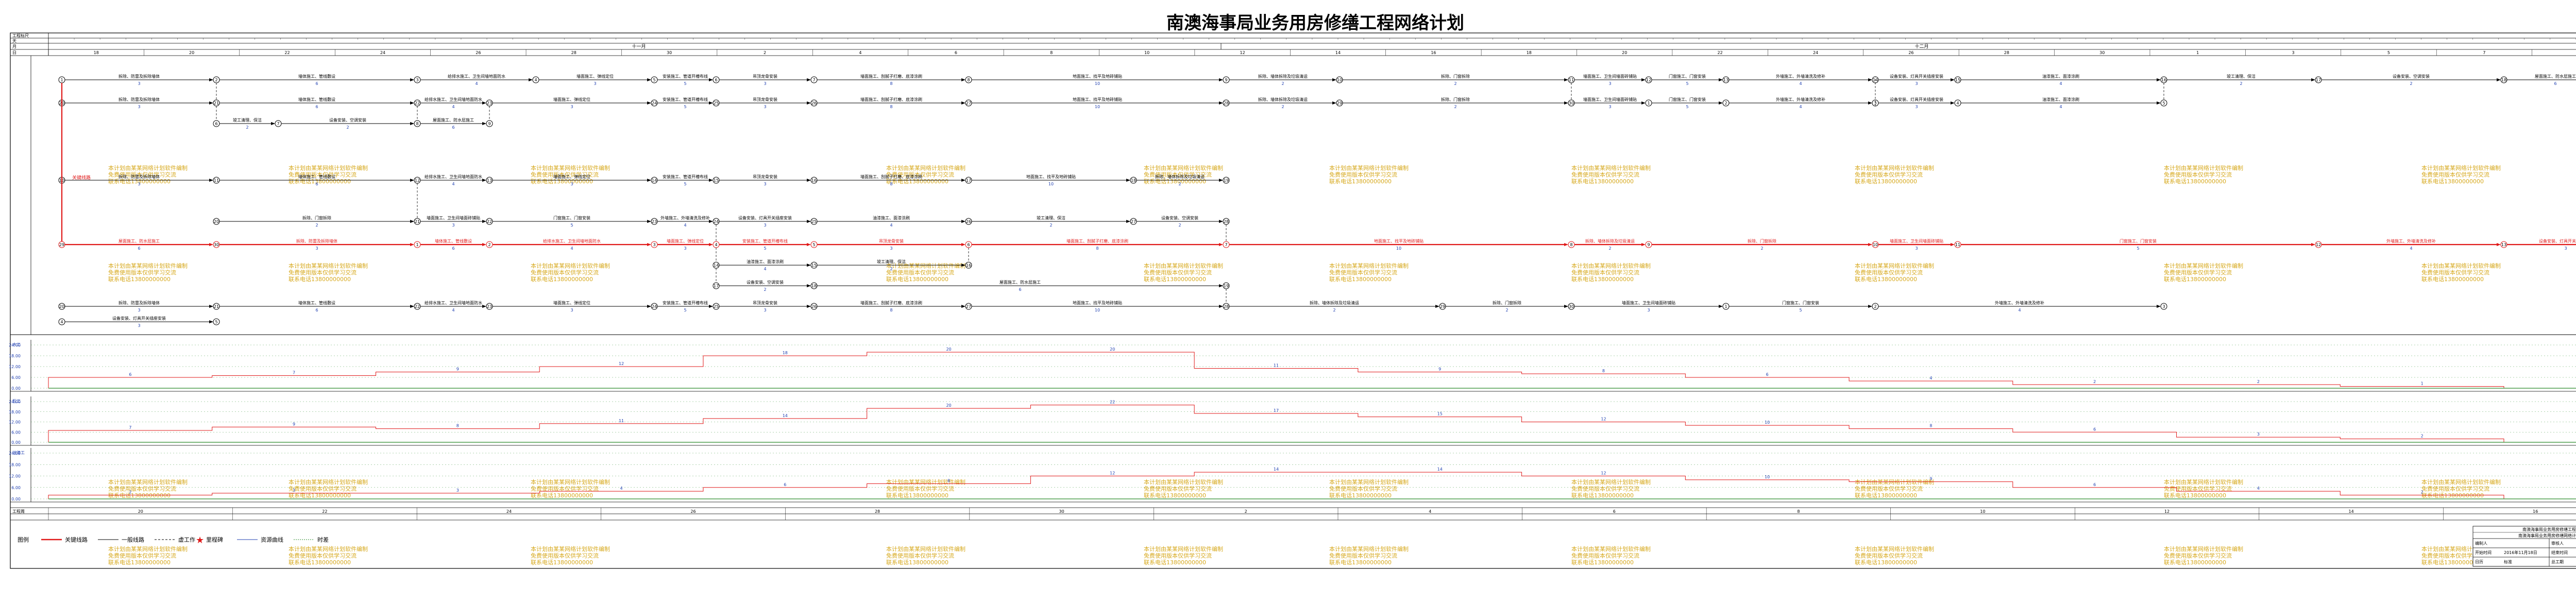  Describe the element at coordinates (2483, 552) in the screenshot. I see `title-block-label: 开始时间` at that location.